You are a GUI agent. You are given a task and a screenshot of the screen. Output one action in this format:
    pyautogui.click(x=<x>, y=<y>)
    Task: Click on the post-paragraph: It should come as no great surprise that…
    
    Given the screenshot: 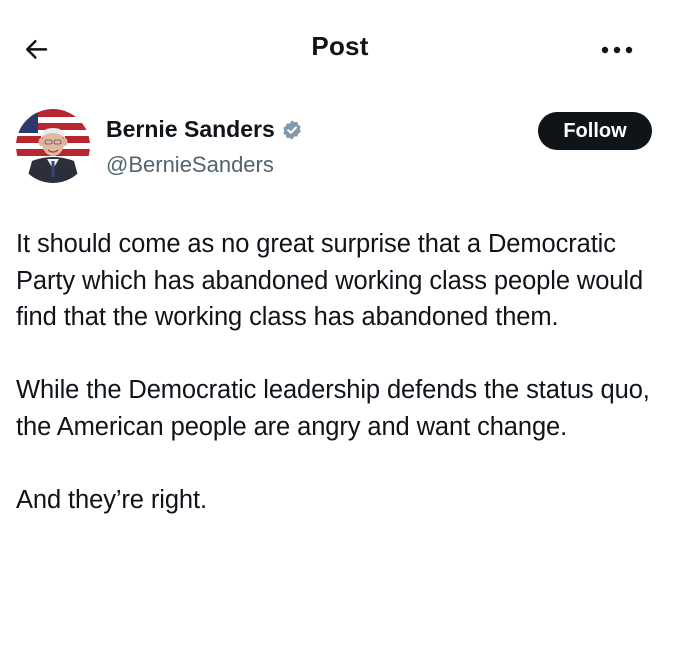 What is the action you would take?
    pyautogui.click(x=330, y=280)
    